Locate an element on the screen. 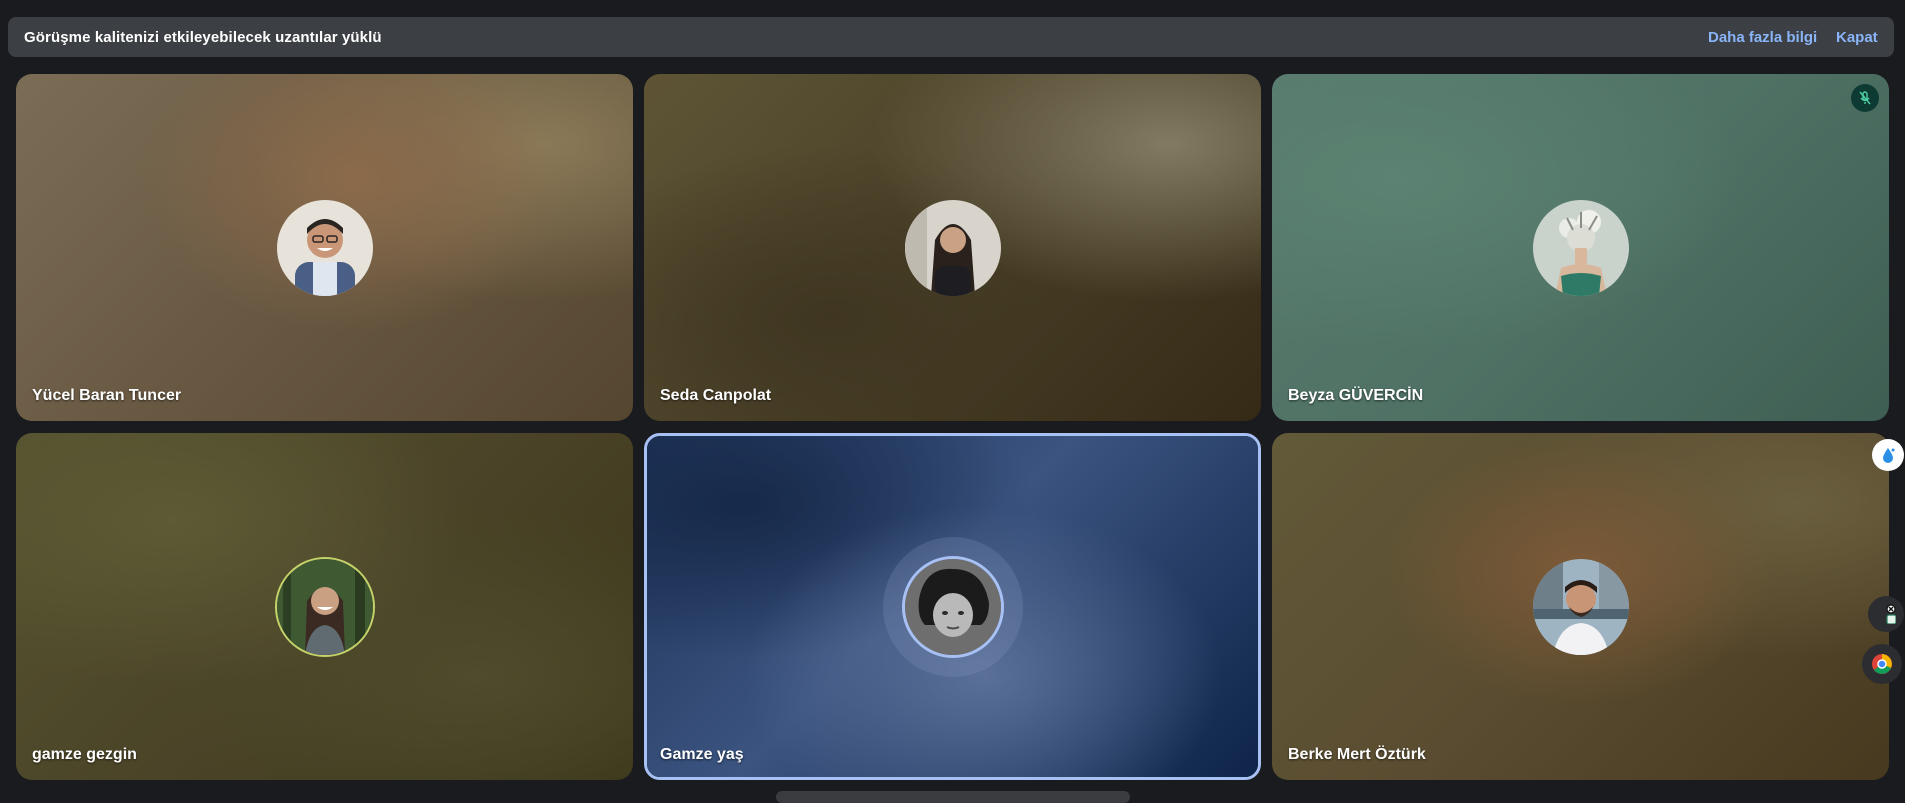  participant-tile: Beyza GÜVERCİN is located at coordinates (1580, 247).